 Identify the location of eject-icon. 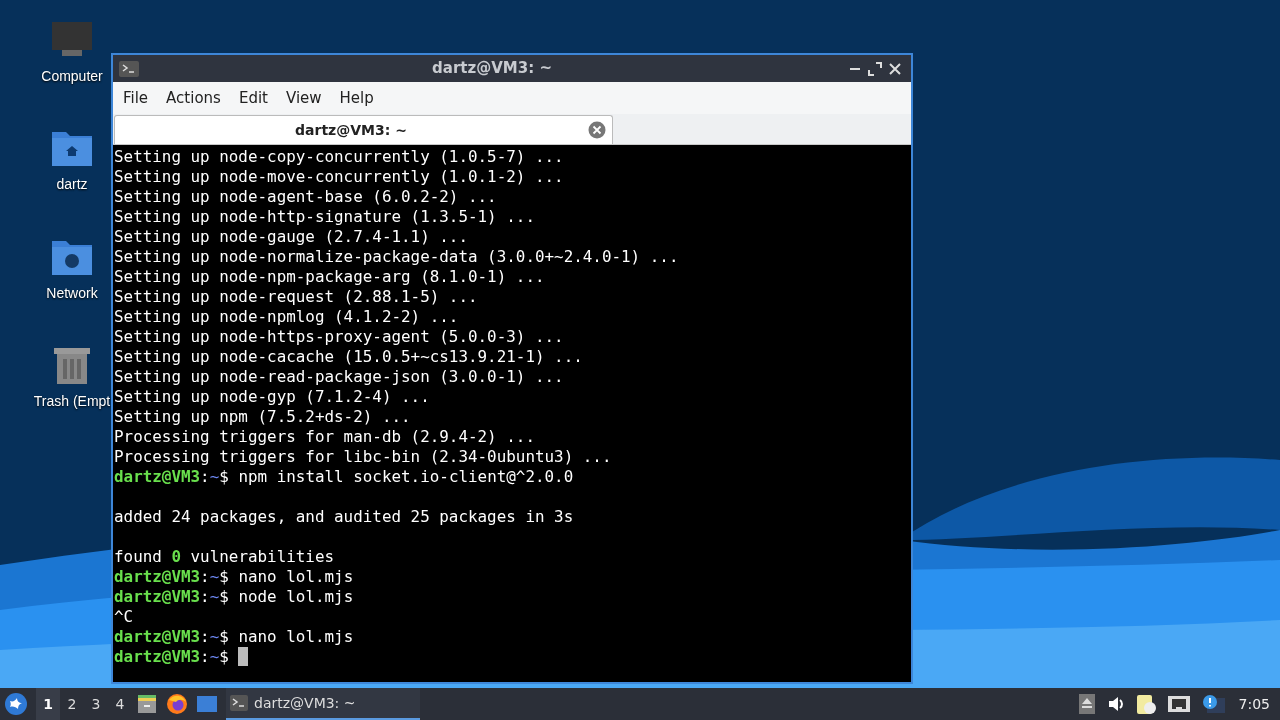
(1086, 704).